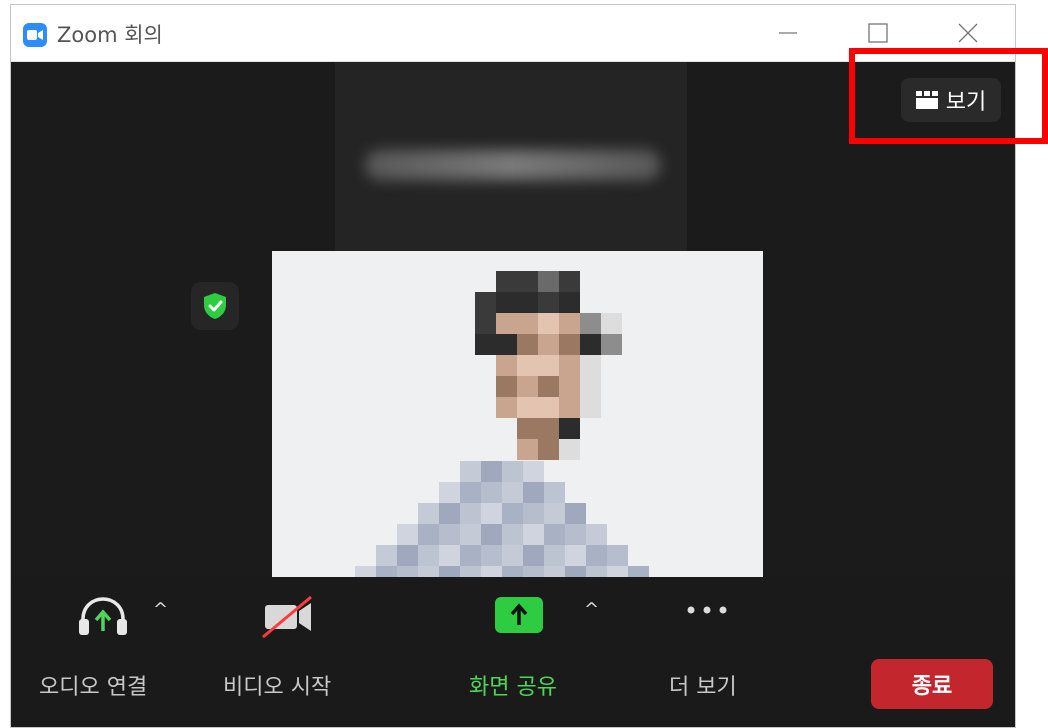  I want to click on highlight-box, so click(948, 96).